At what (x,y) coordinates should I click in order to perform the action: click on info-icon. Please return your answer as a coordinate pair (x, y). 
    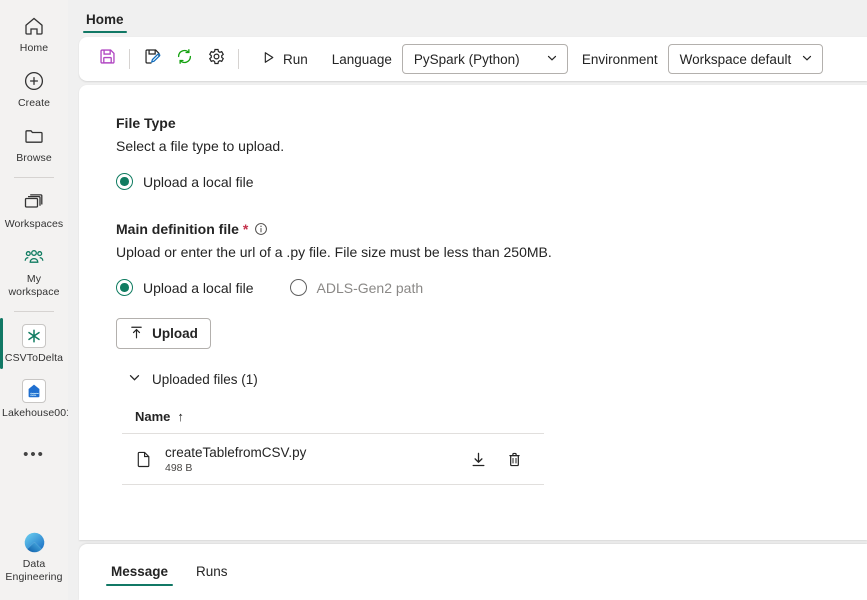
    Looking at the image, I should click on (261, 229).